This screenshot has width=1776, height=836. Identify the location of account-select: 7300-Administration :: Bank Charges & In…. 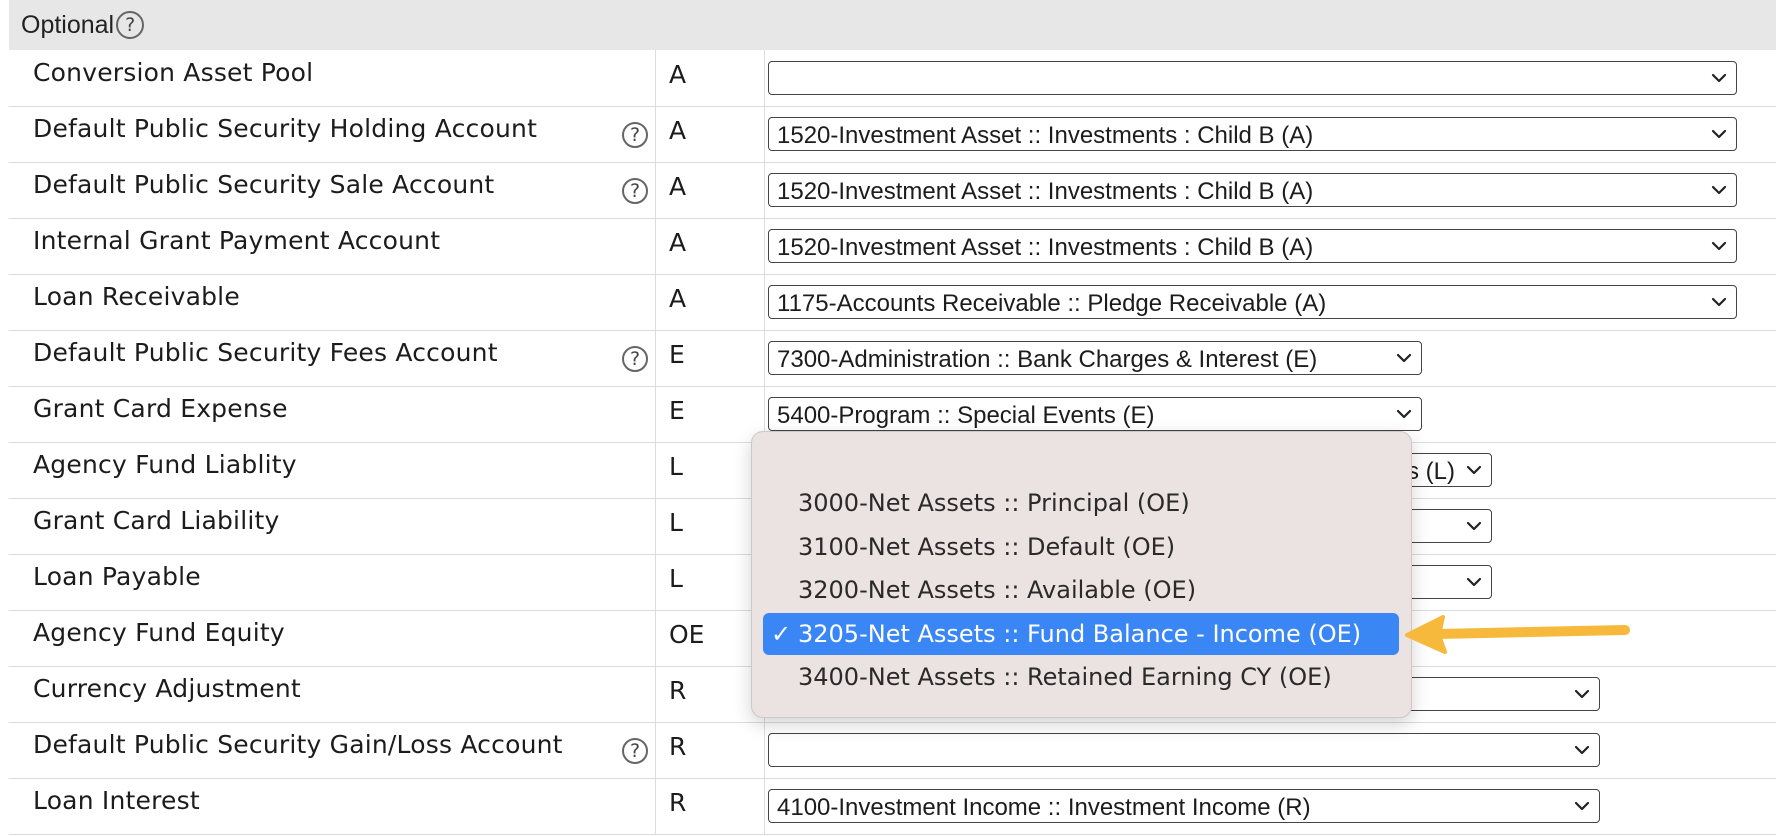
(1095, 358).